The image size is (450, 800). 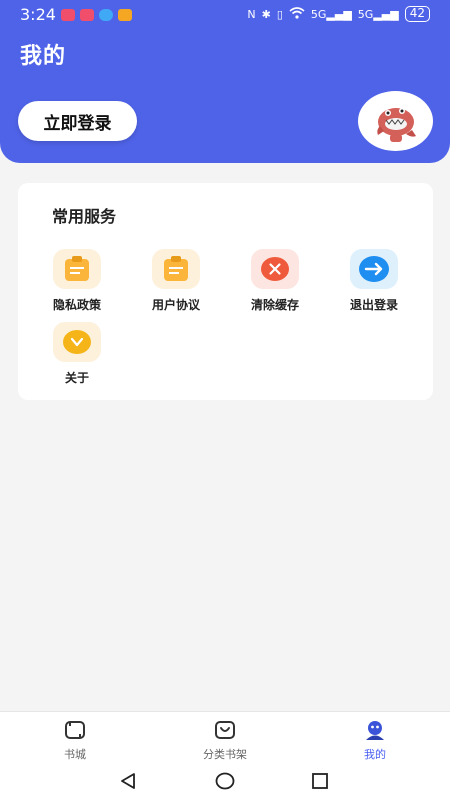 I want to click on service-label: 隐私政策, so click(x=76, y=305).